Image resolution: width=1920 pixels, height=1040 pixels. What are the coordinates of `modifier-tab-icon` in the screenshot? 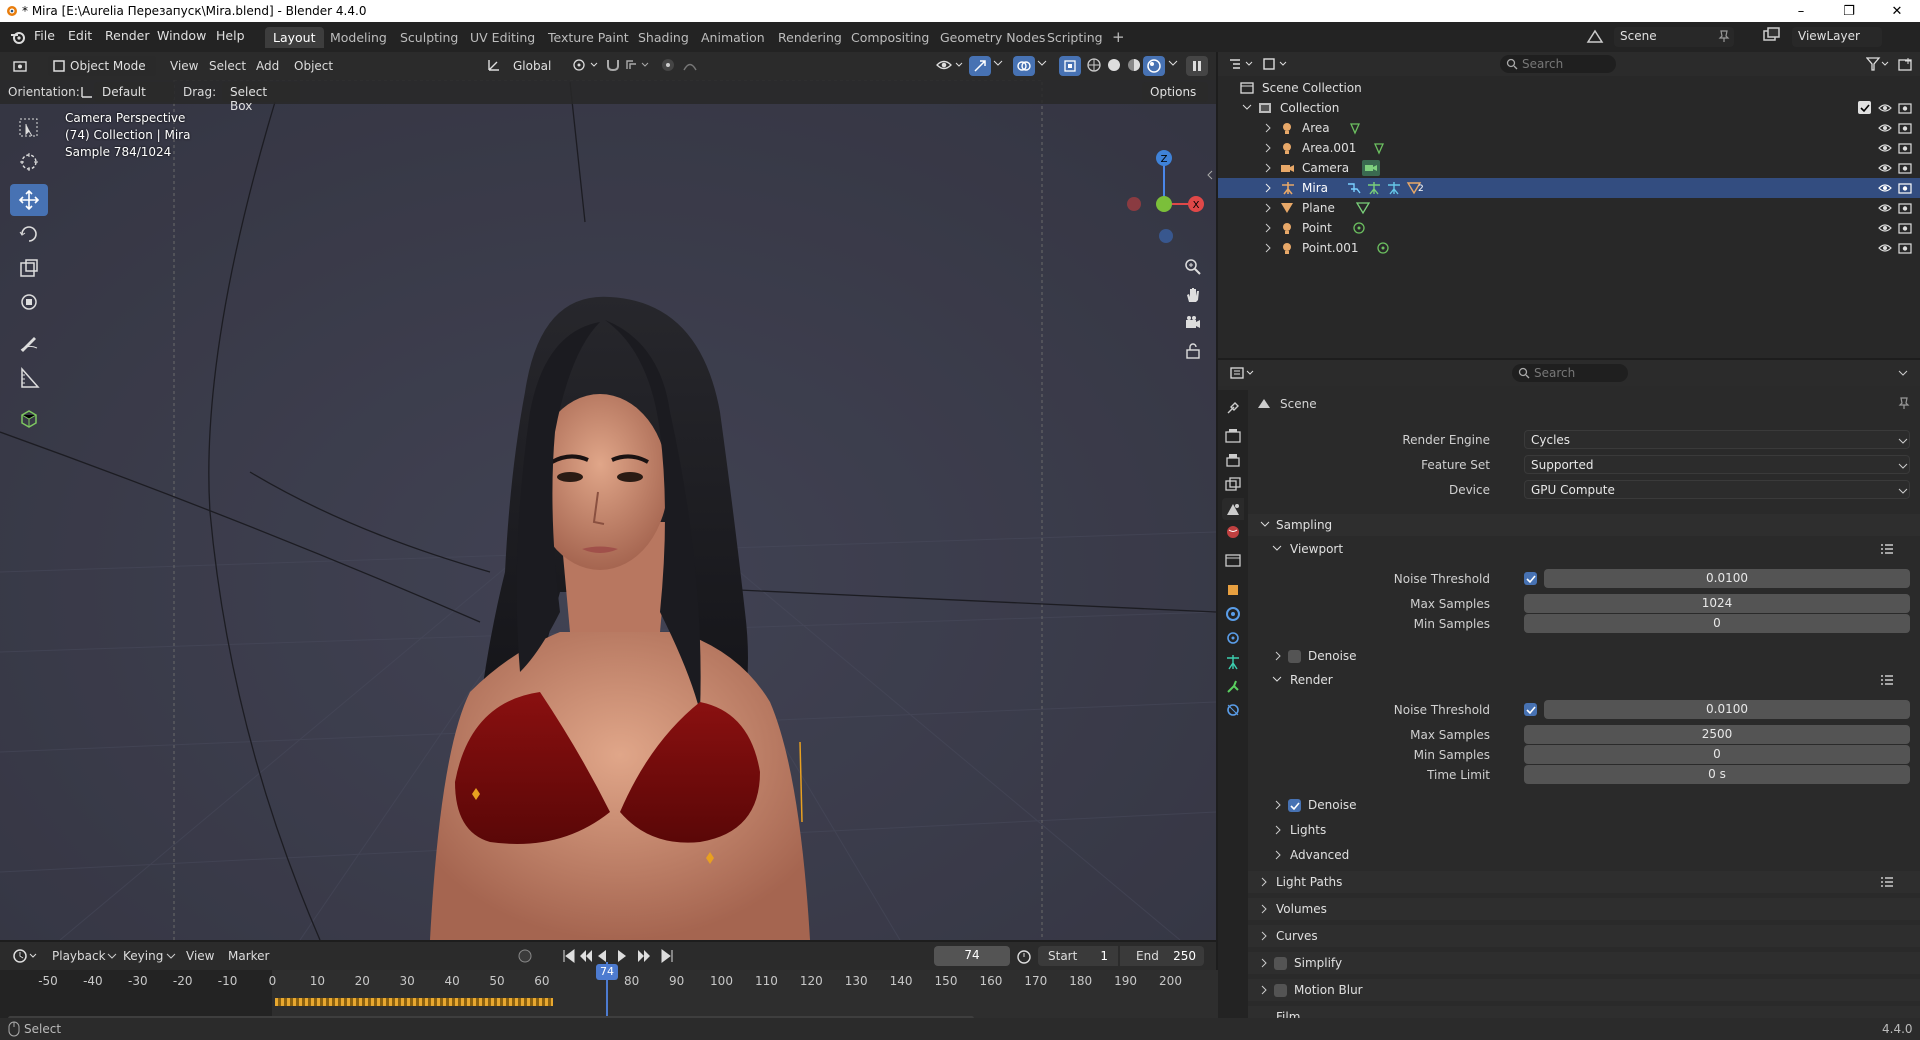 It's located at (1233, 614).